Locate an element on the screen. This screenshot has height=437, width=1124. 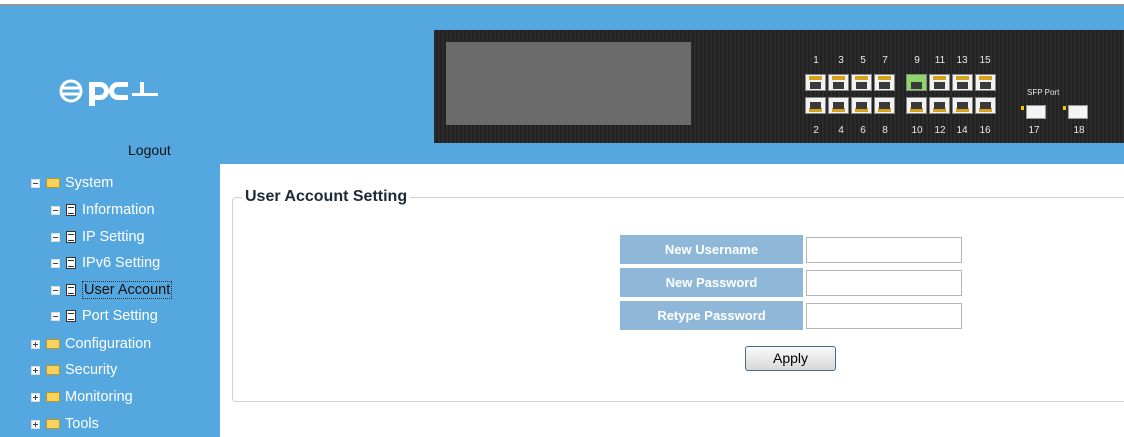
sidebar-item-information: Information is located at coordinates (103, 210).